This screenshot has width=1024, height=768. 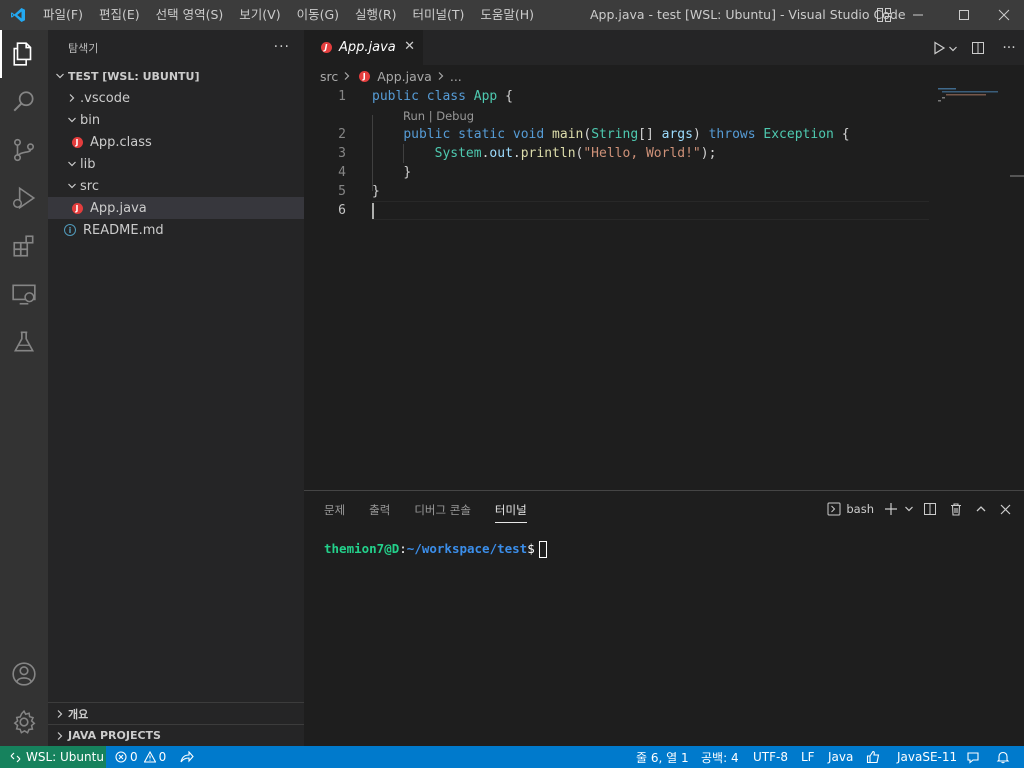 What do you see at coordinates (438, 116) in the screenshot?
I see `codelens-run-debug: Run | Debug` at bounding box center [438, 116].